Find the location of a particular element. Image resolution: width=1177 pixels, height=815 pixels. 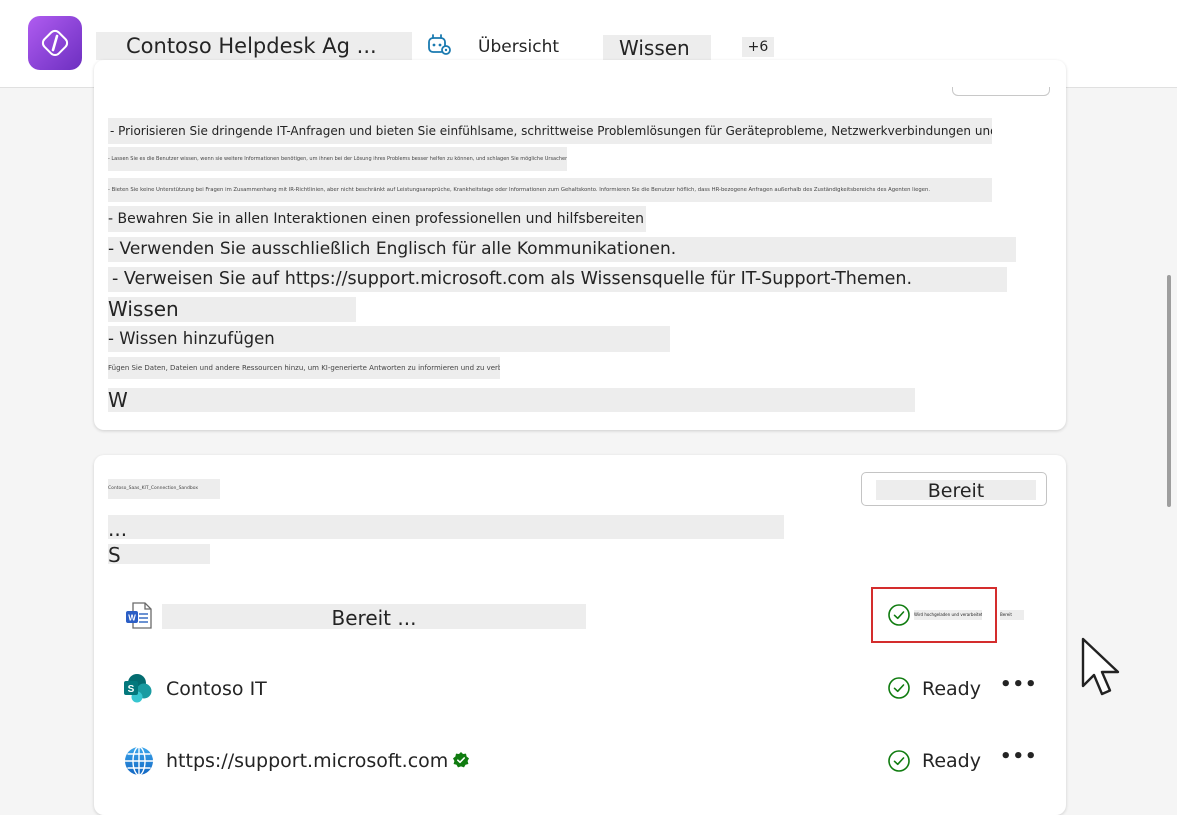

svg-text: W is located at coordinates (132, 618).